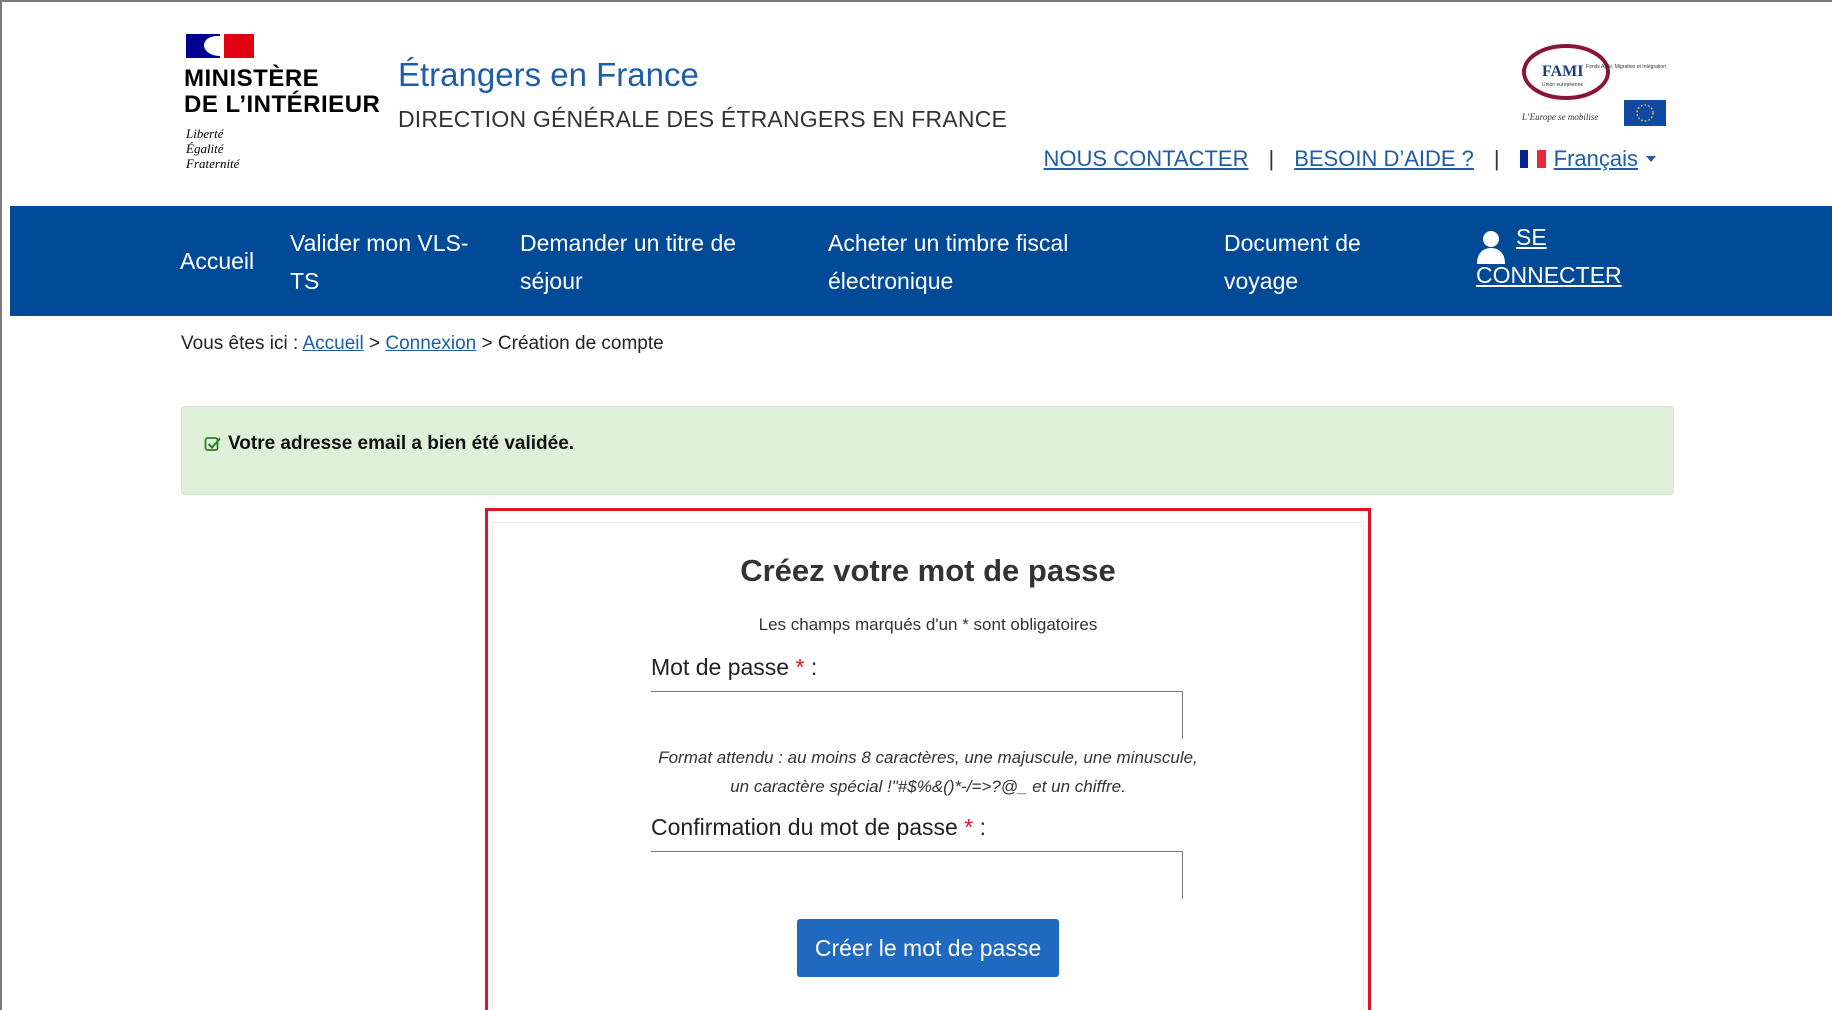 This screenshot has width=1832, height=1010. What do you see at coordinates (282, 91) in the screenshot?
I see `ministry-name: MINISTÈRE DE L’INTÉRIEUR` at bounding box center [282, 91].